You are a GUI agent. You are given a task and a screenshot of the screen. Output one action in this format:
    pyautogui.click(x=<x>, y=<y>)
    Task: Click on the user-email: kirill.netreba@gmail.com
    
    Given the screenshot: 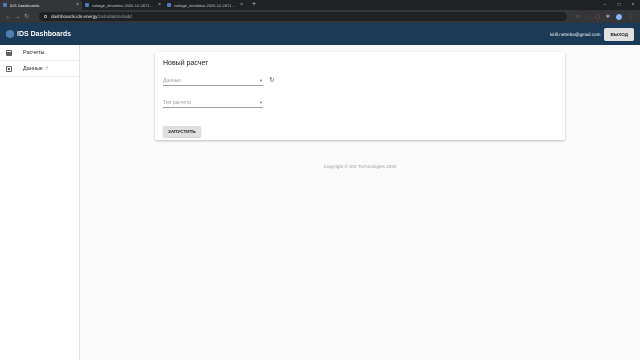 What is the action you would take?
    pyautogui.click(x=575, y=34)
    